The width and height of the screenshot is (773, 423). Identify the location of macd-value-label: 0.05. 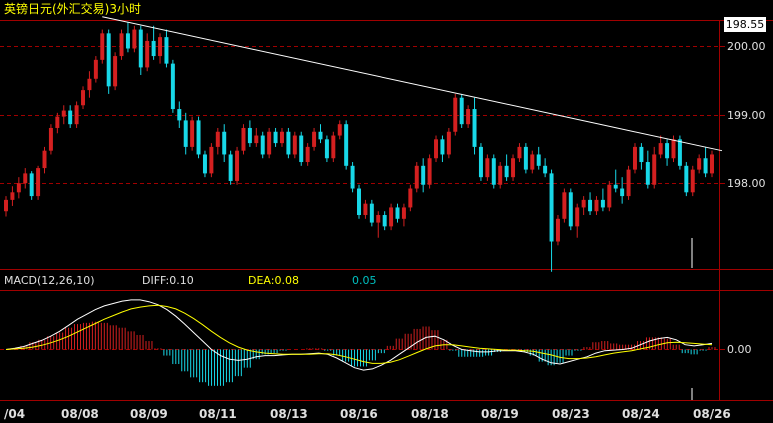
(364, 280).